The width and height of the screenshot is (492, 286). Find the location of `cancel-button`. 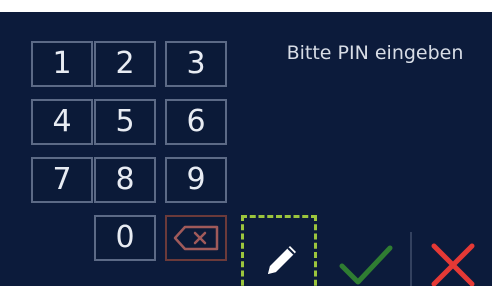

cancel-button is located at coordinates (453, 262).